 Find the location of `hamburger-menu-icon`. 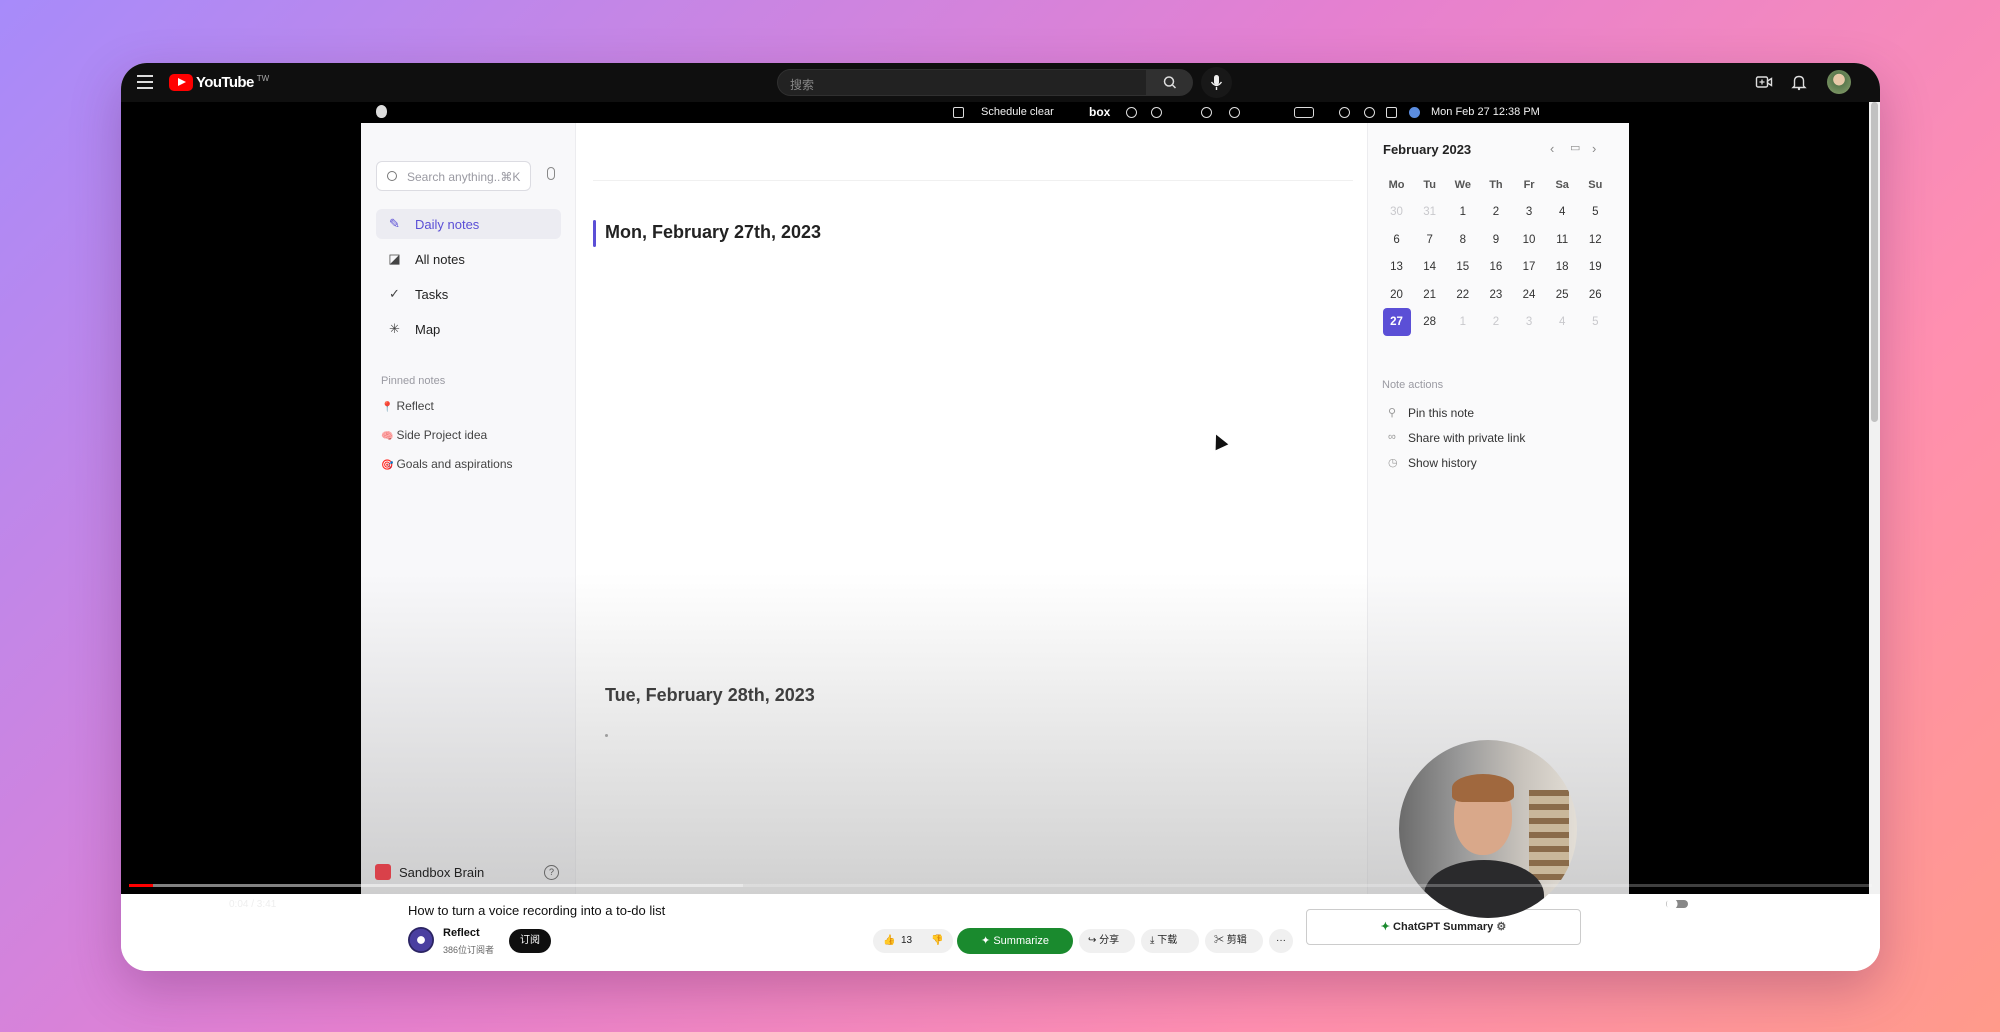

hamburger-menu-icon is located at coordinates (145, 82).